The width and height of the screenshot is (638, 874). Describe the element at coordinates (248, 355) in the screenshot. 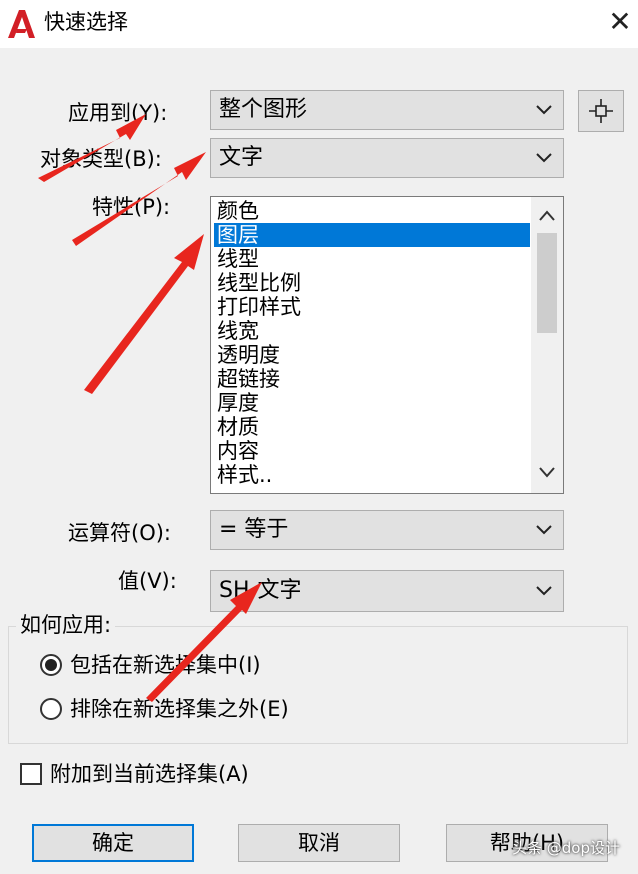

I see `list-item: 透明度` at that location.